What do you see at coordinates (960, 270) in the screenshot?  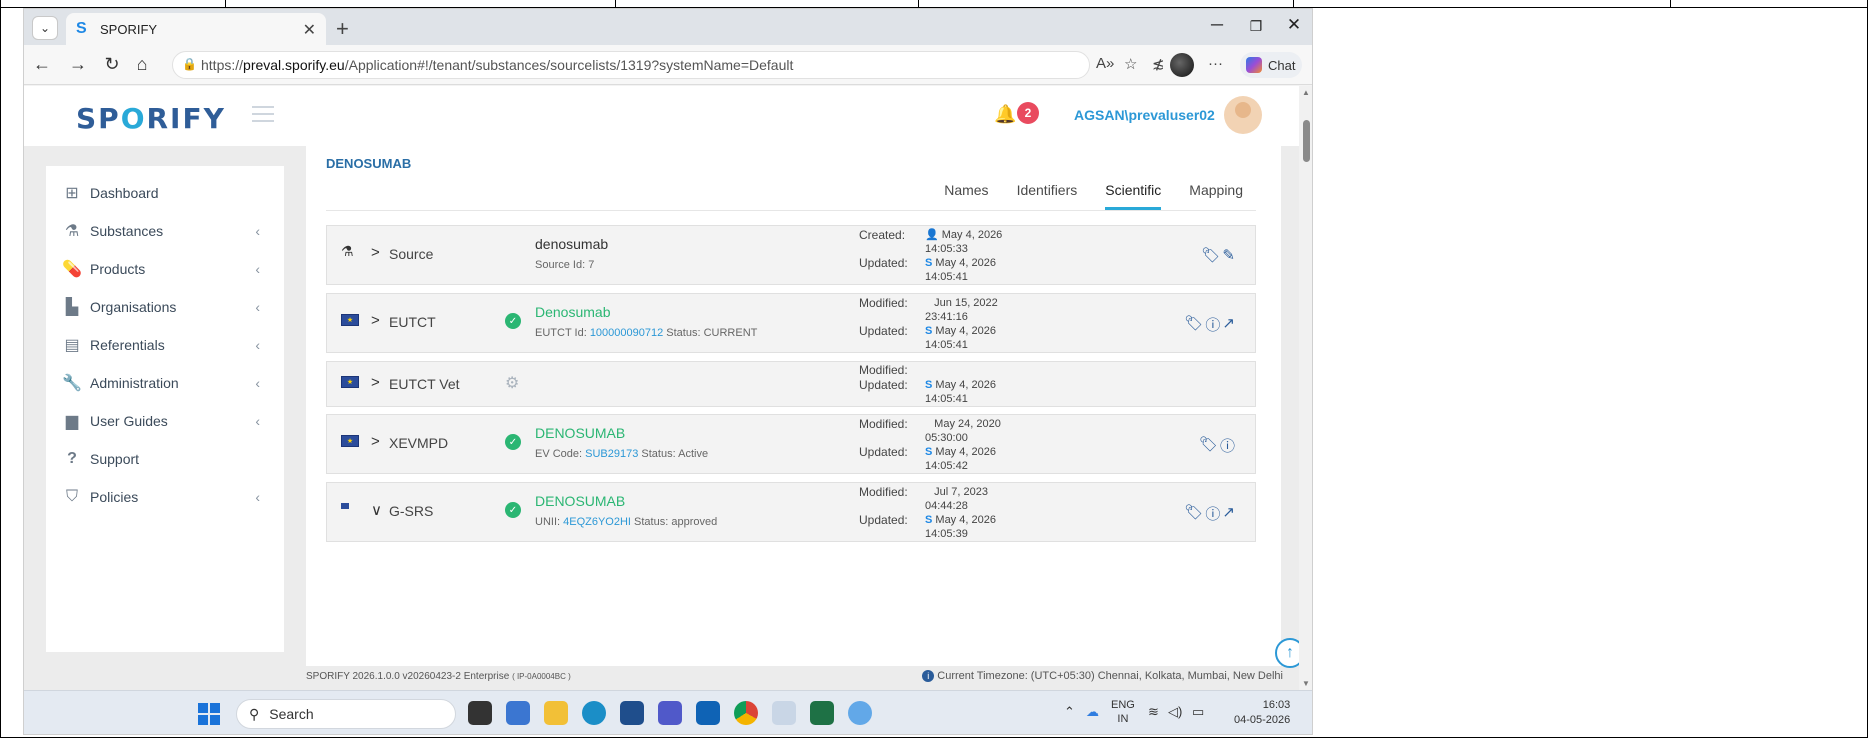 I see `updated-value: S May 4, 2026 14:05:41` at bounding box center [960, 270].